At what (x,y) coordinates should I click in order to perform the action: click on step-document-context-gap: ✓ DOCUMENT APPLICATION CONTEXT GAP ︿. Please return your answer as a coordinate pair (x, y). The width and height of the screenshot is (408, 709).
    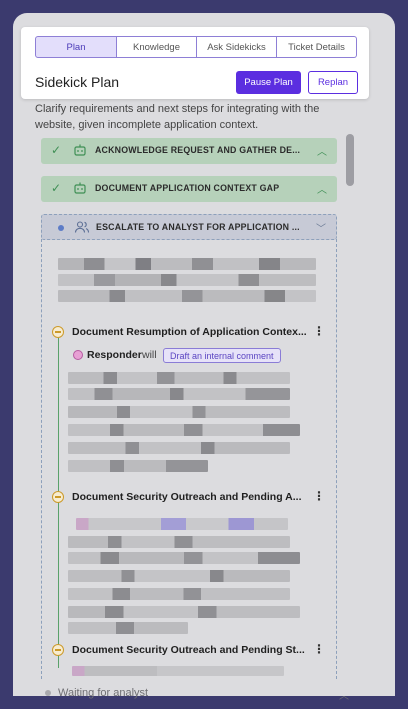
    Looking at the image, I should click on (189, 189).